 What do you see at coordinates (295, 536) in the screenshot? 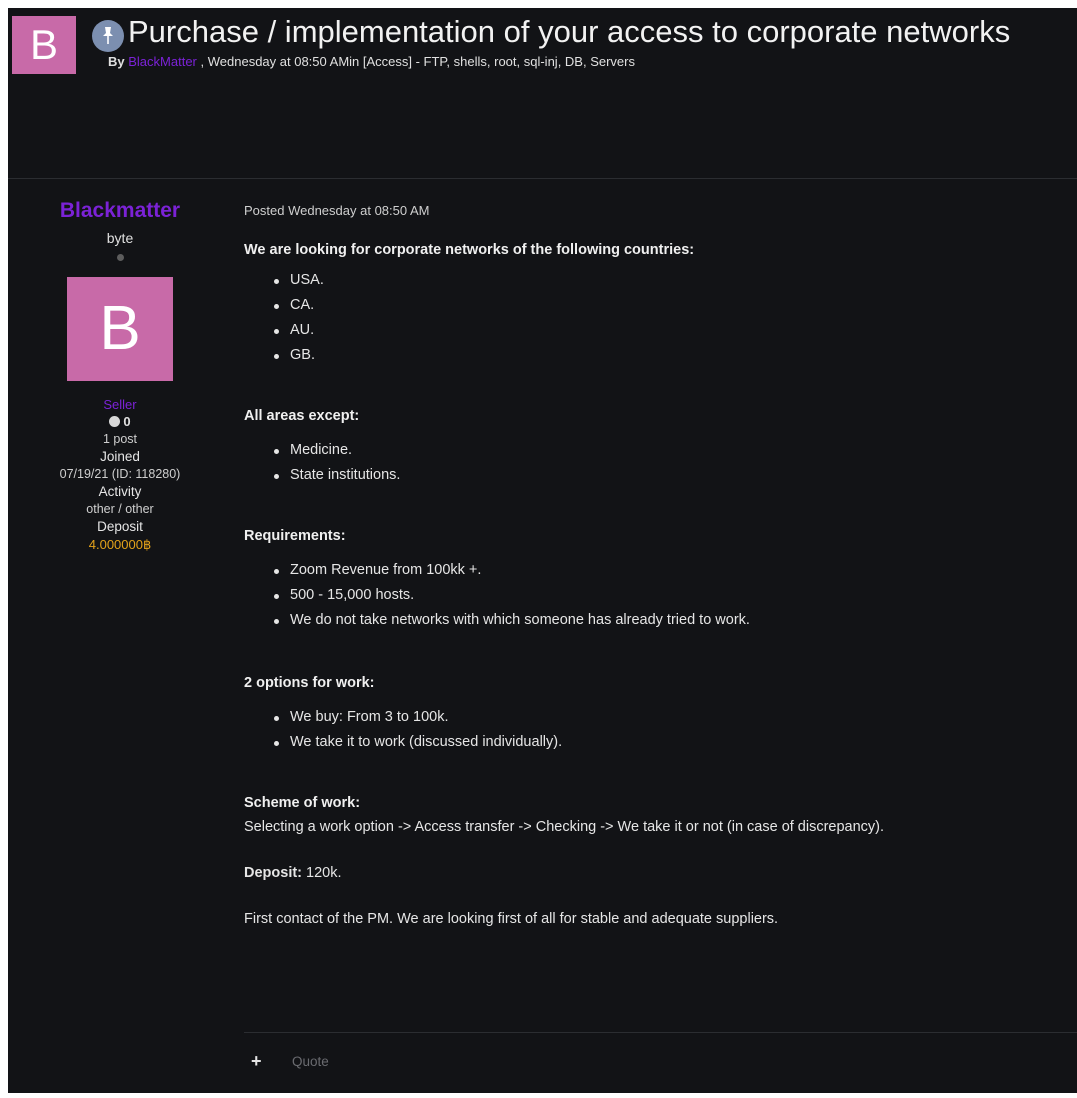
I see `requirements-heading: Requirements:` at bounding box center [295, 536].